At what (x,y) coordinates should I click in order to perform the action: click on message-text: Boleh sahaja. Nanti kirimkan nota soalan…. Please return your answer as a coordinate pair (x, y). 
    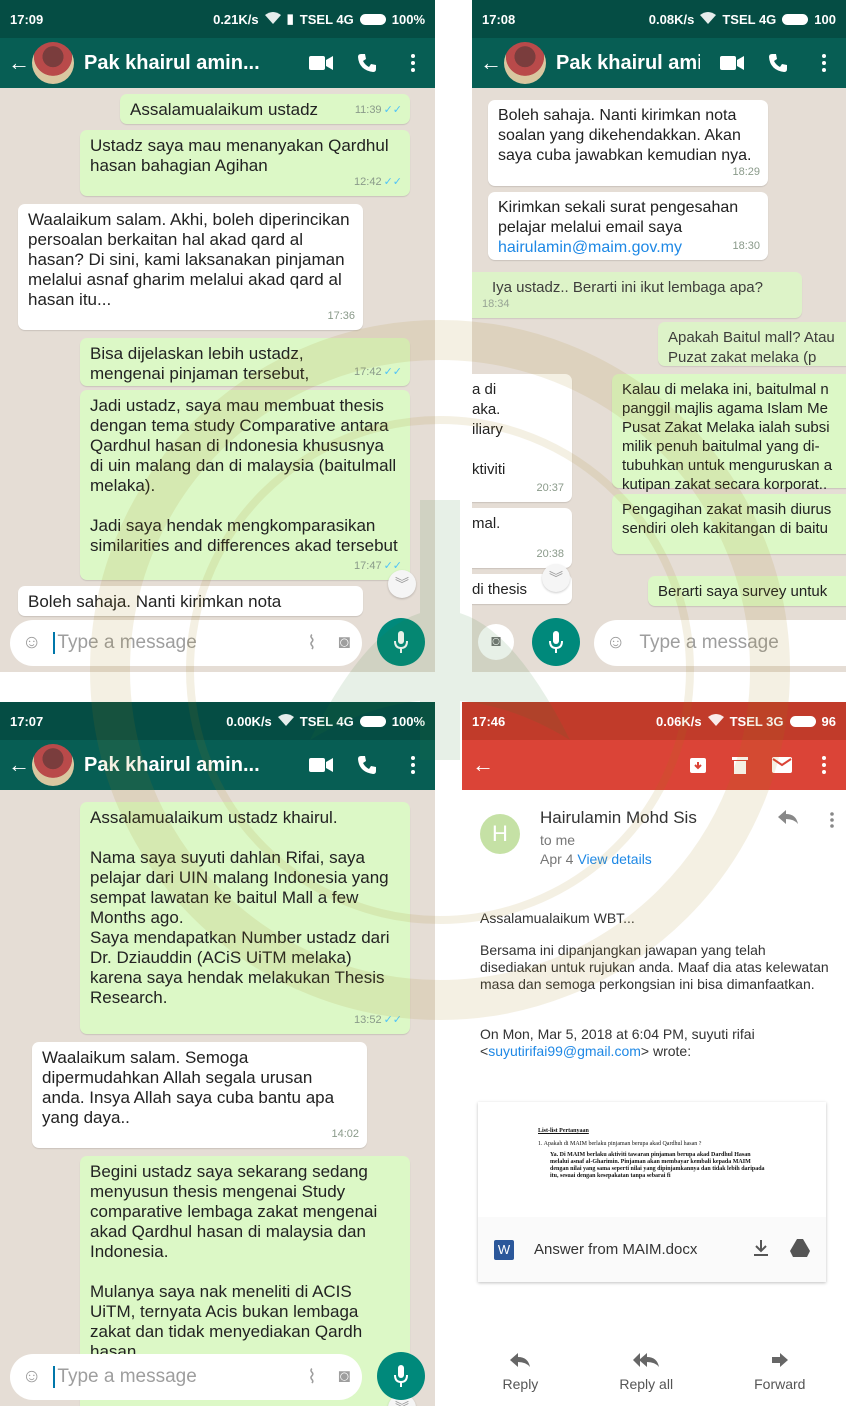
    Looking at the image, I should click on (625, 135).